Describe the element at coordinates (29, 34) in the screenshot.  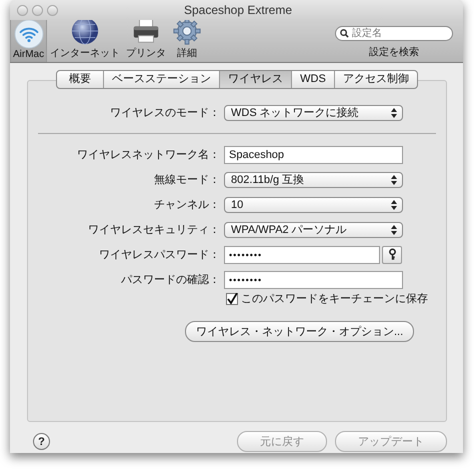
I see `wifi-icon` at that location.